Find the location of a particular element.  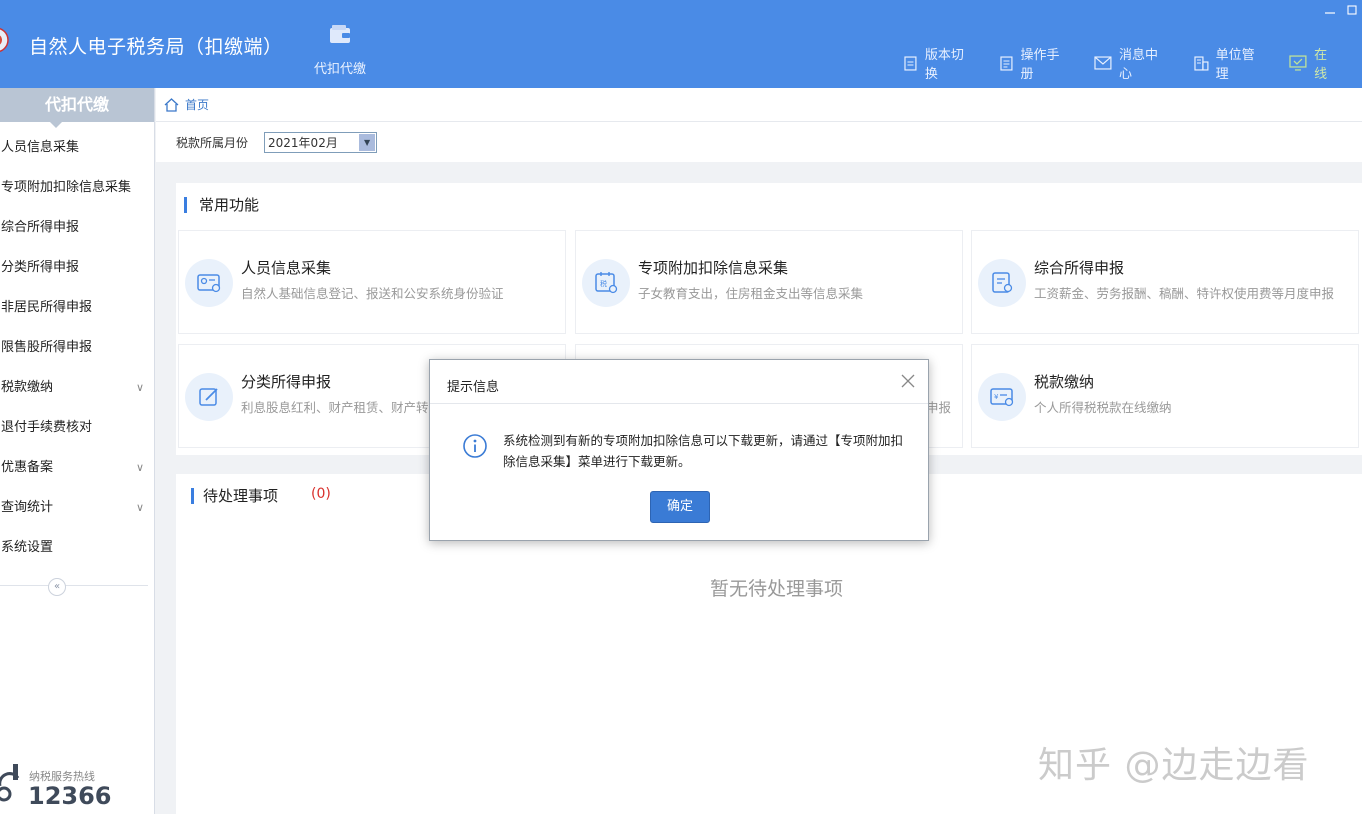

sidebar-item-preferential-filing: 优惠备案 ∨ is located at coordinates (77, 468).